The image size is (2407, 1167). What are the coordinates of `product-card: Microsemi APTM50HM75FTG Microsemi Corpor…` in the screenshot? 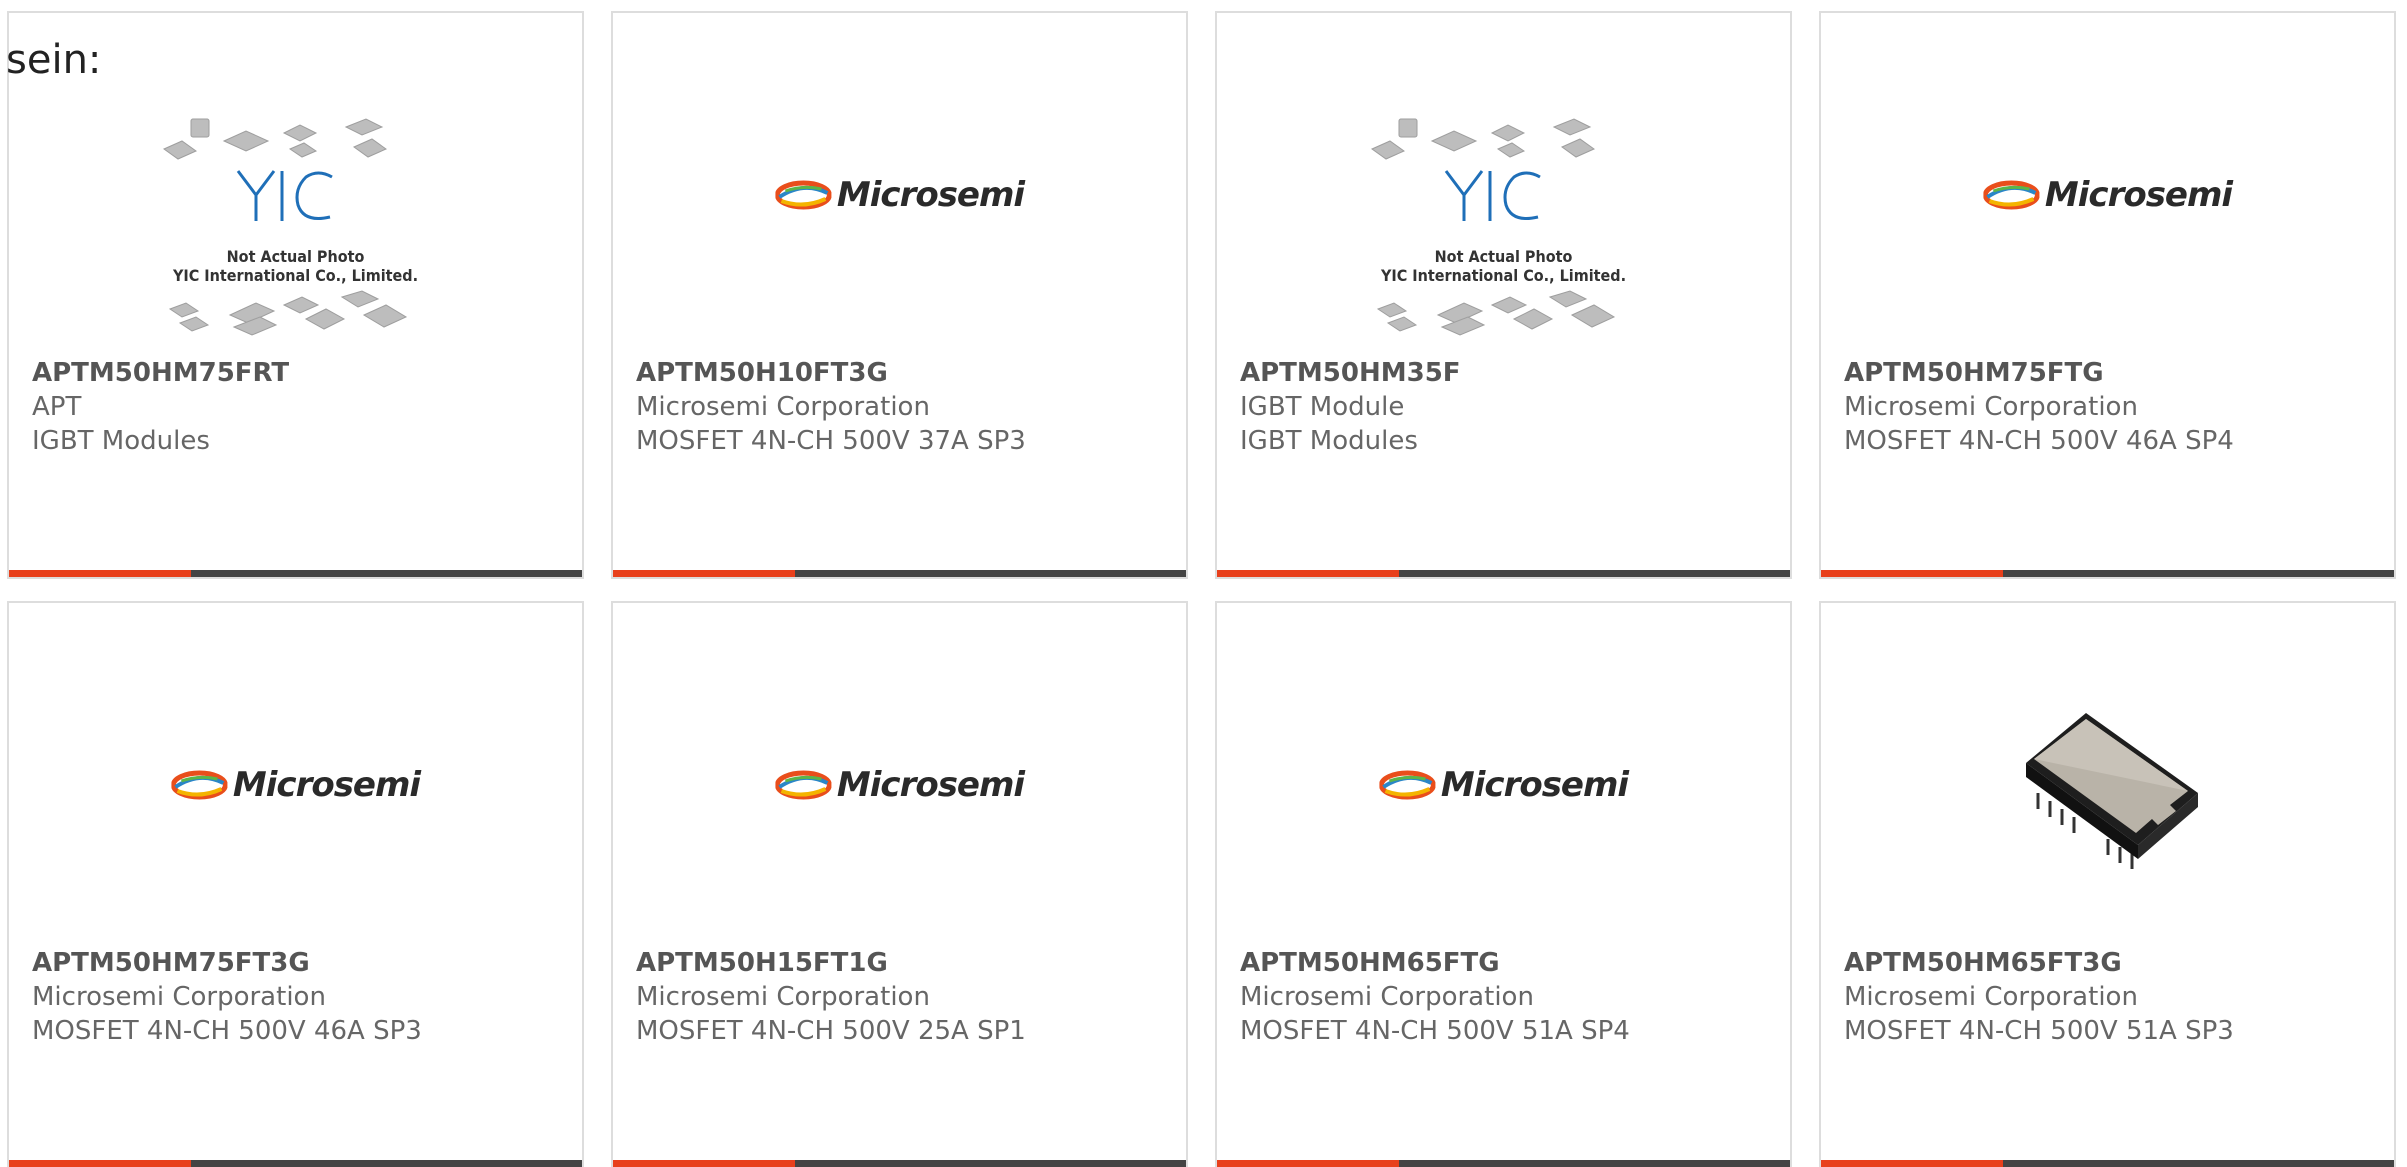 It's located at (2107, 295).